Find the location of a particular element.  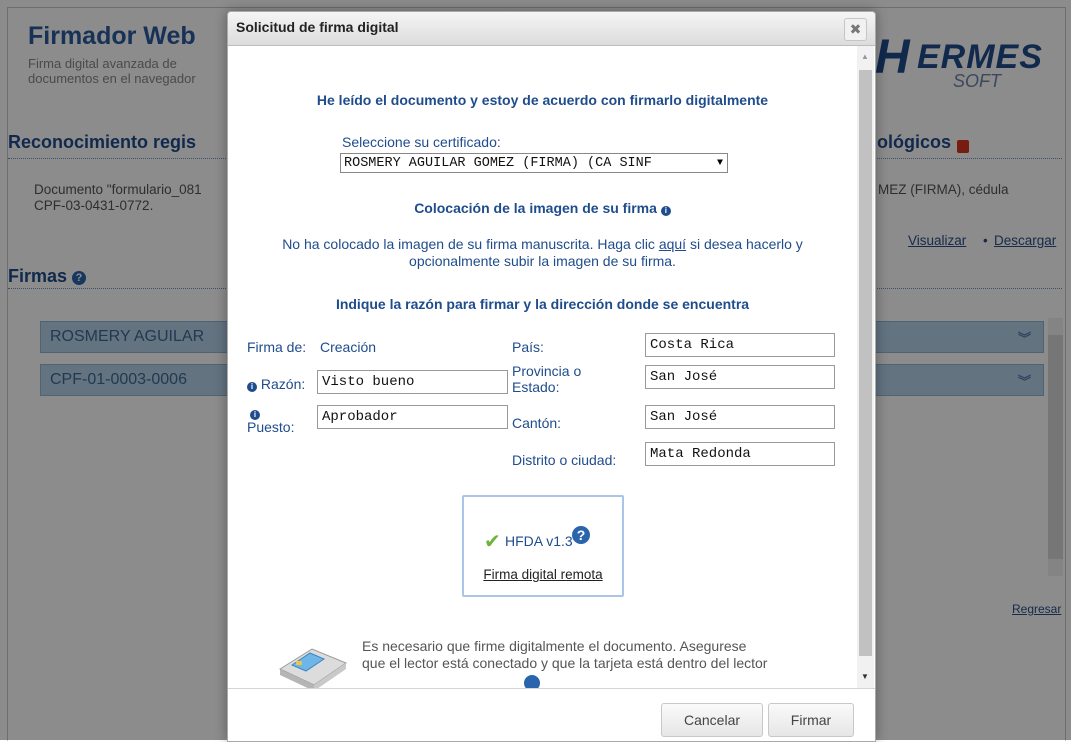

puesto-input: Aprobador is located at coordinates (412, 417).